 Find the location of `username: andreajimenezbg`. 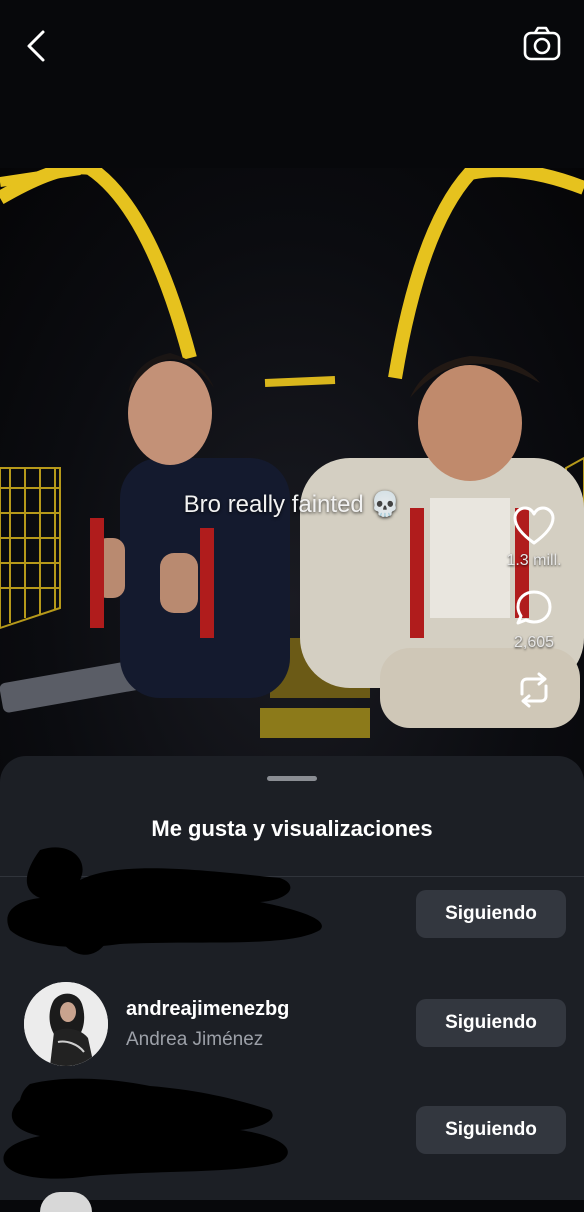

username: andreajimenezbg is located at coordinates (207, 1009).